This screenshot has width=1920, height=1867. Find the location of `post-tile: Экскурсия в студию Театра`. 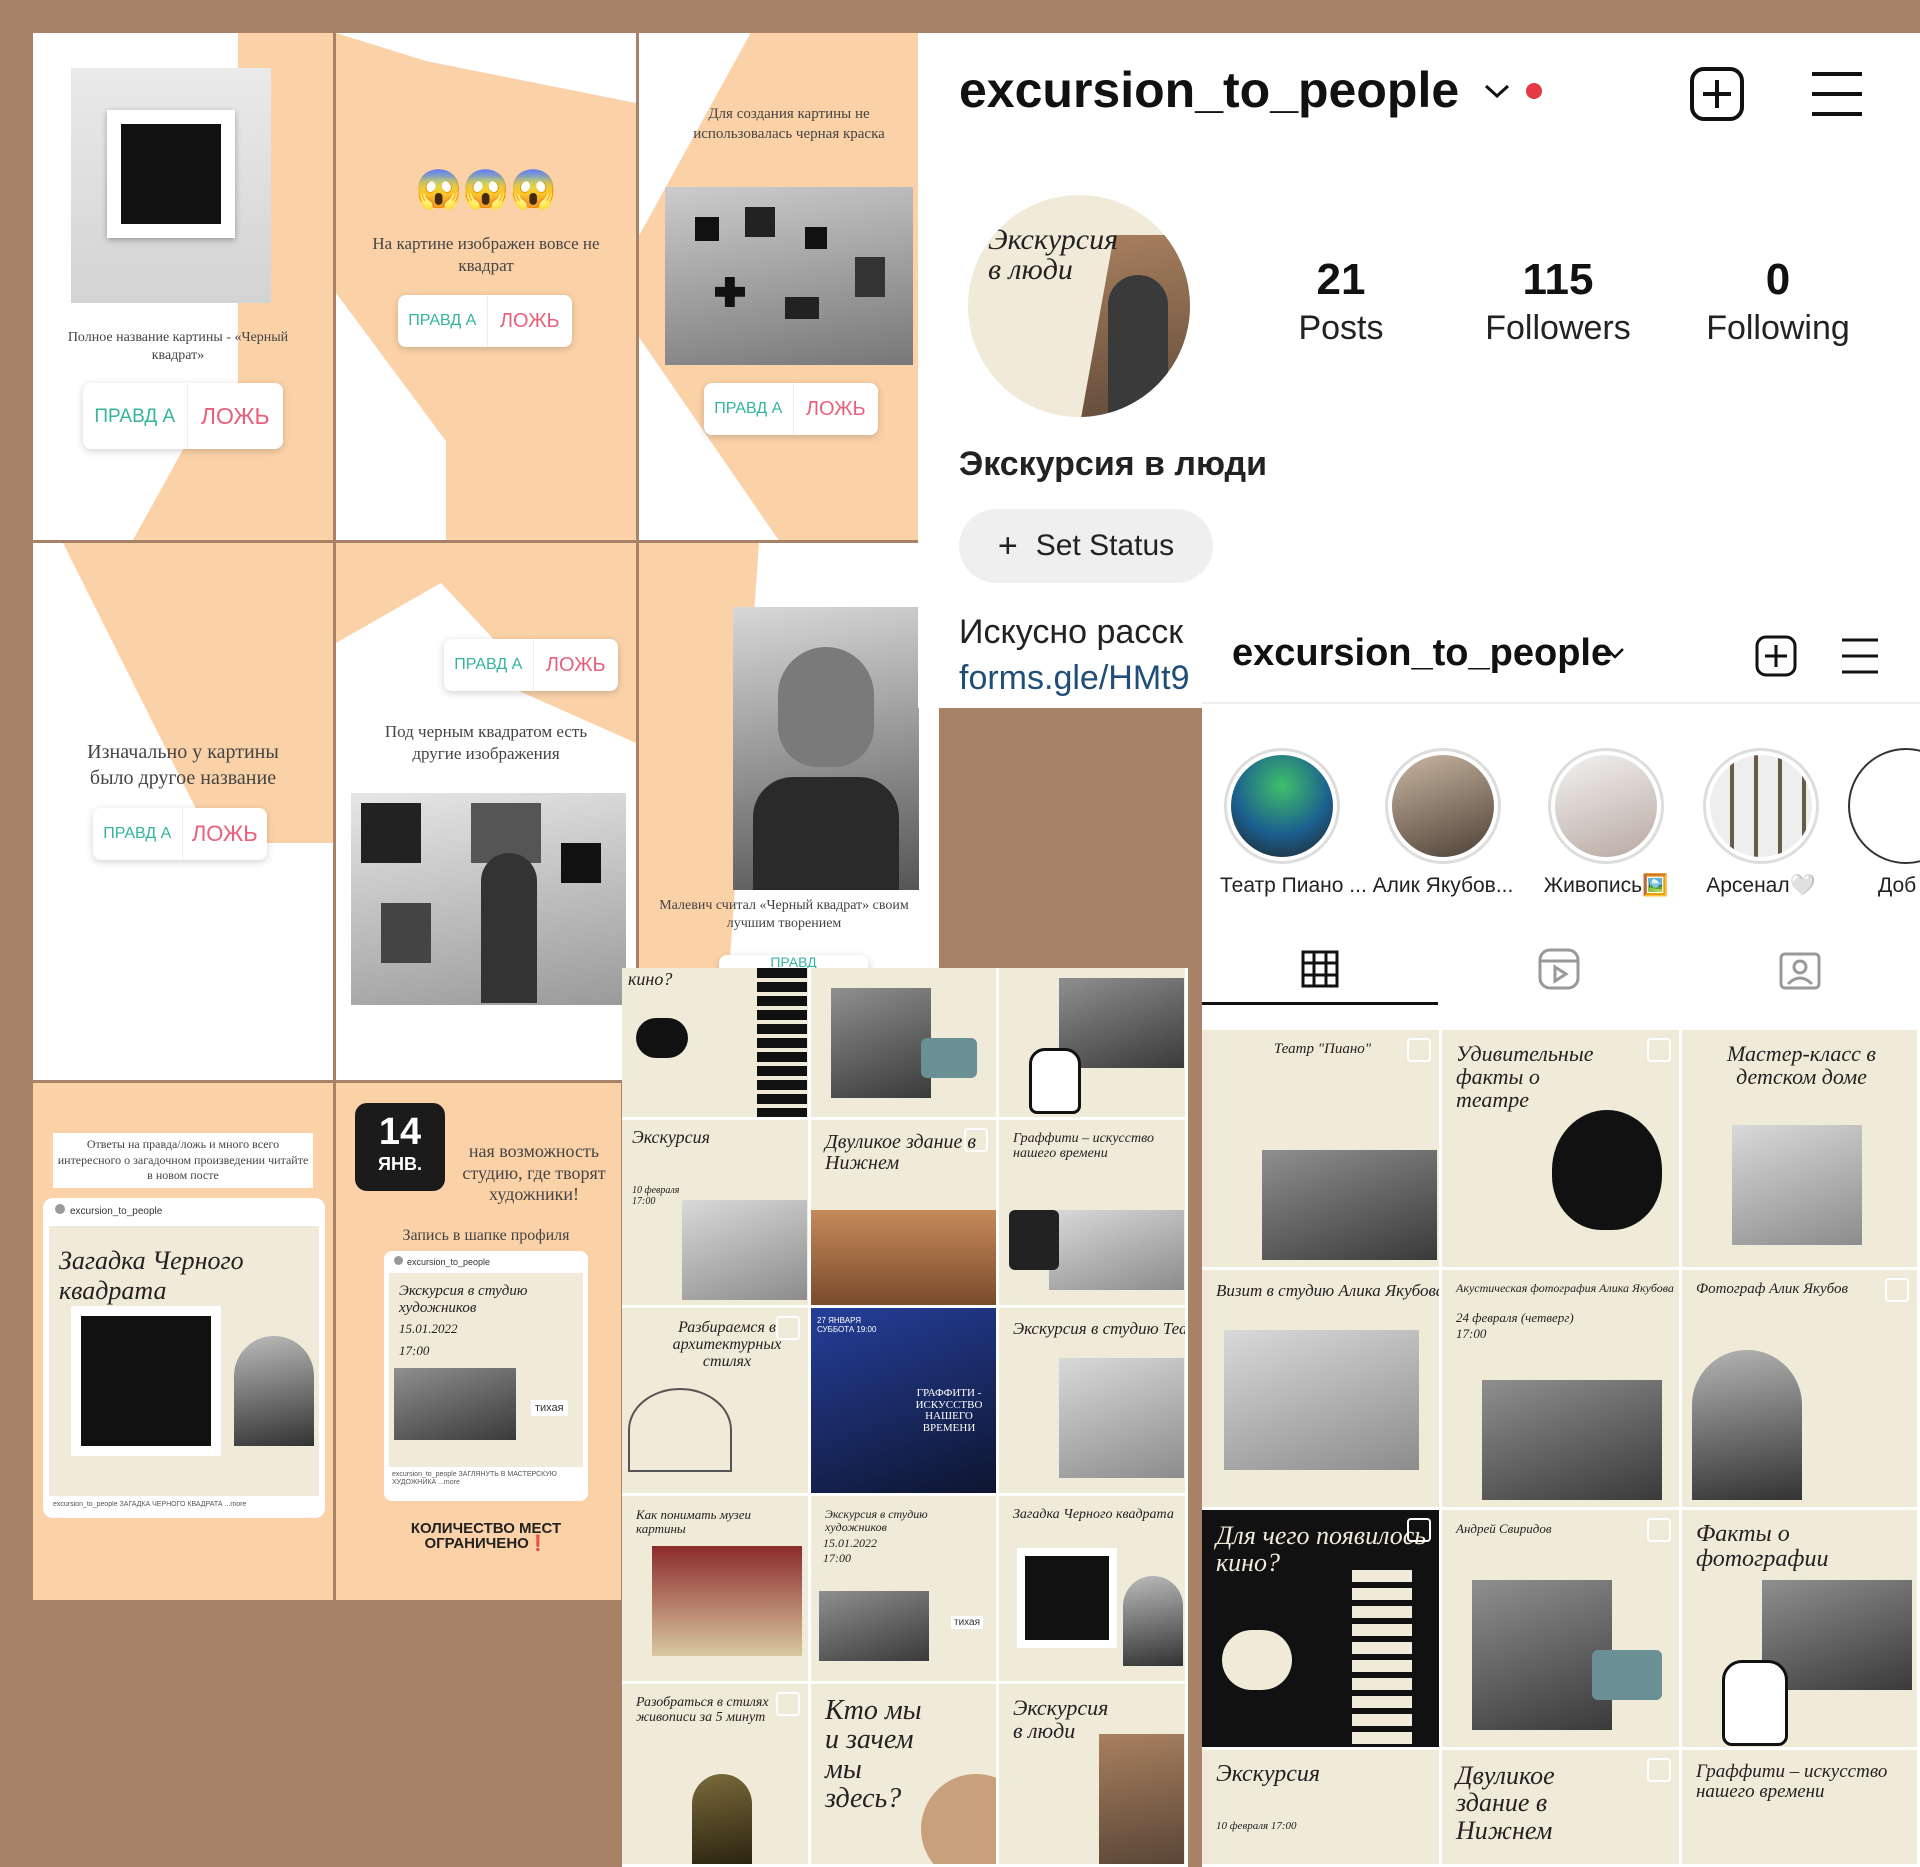

post-tile: Экскурсия в студию Театра is located at coordinates (1093, 1402).